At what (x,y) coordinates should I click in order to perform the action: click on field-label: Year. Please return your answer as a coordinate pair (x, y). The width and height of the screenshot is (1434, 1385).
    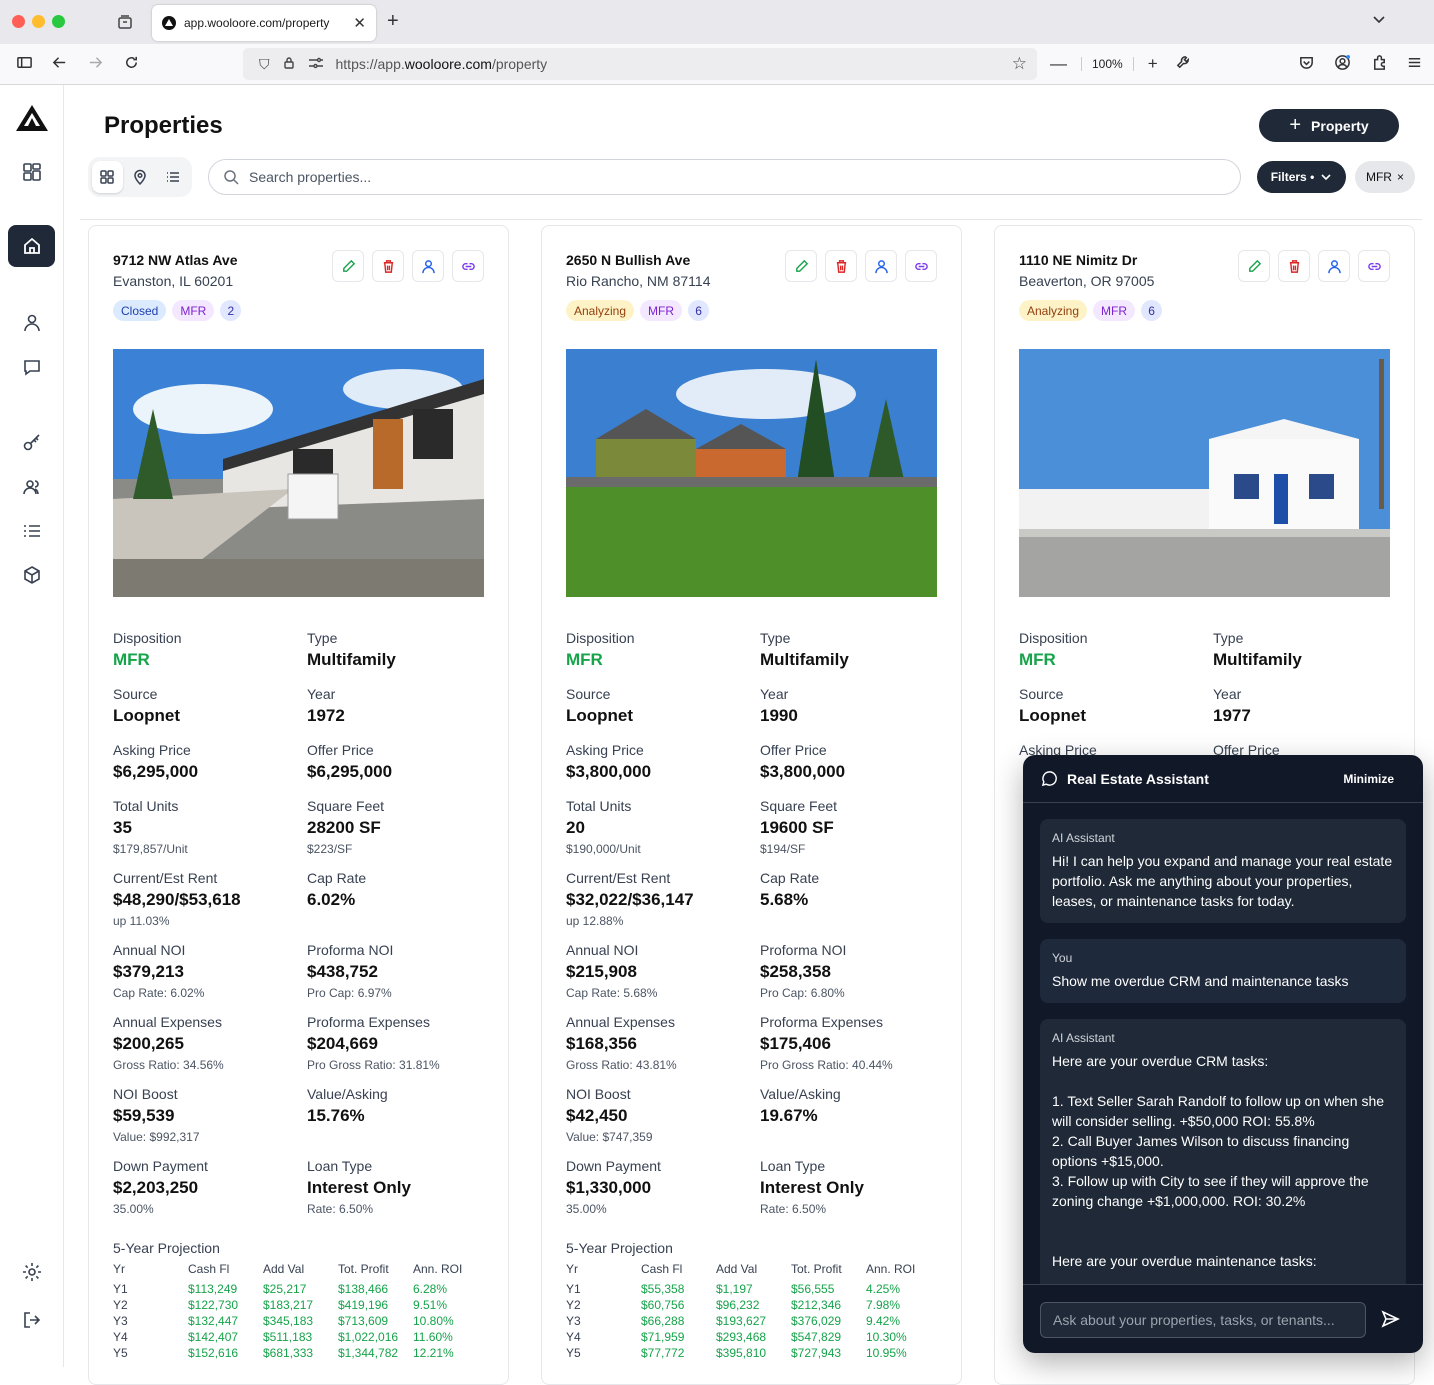
    Looking at the image, I should click on (774, 694).